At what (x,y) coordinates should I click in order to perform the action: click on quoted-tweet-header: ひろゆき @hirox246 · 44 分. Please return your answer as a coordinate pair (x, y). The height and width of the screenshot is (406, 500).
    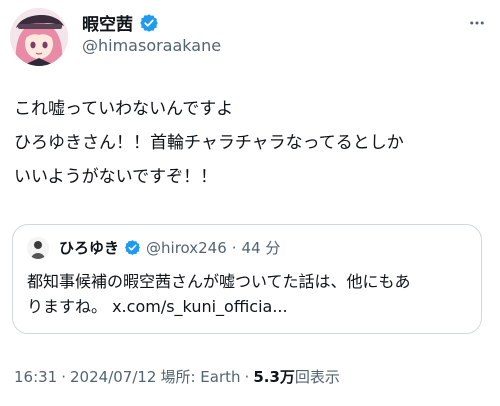
    Looking at the image, I should click on (169, 247).